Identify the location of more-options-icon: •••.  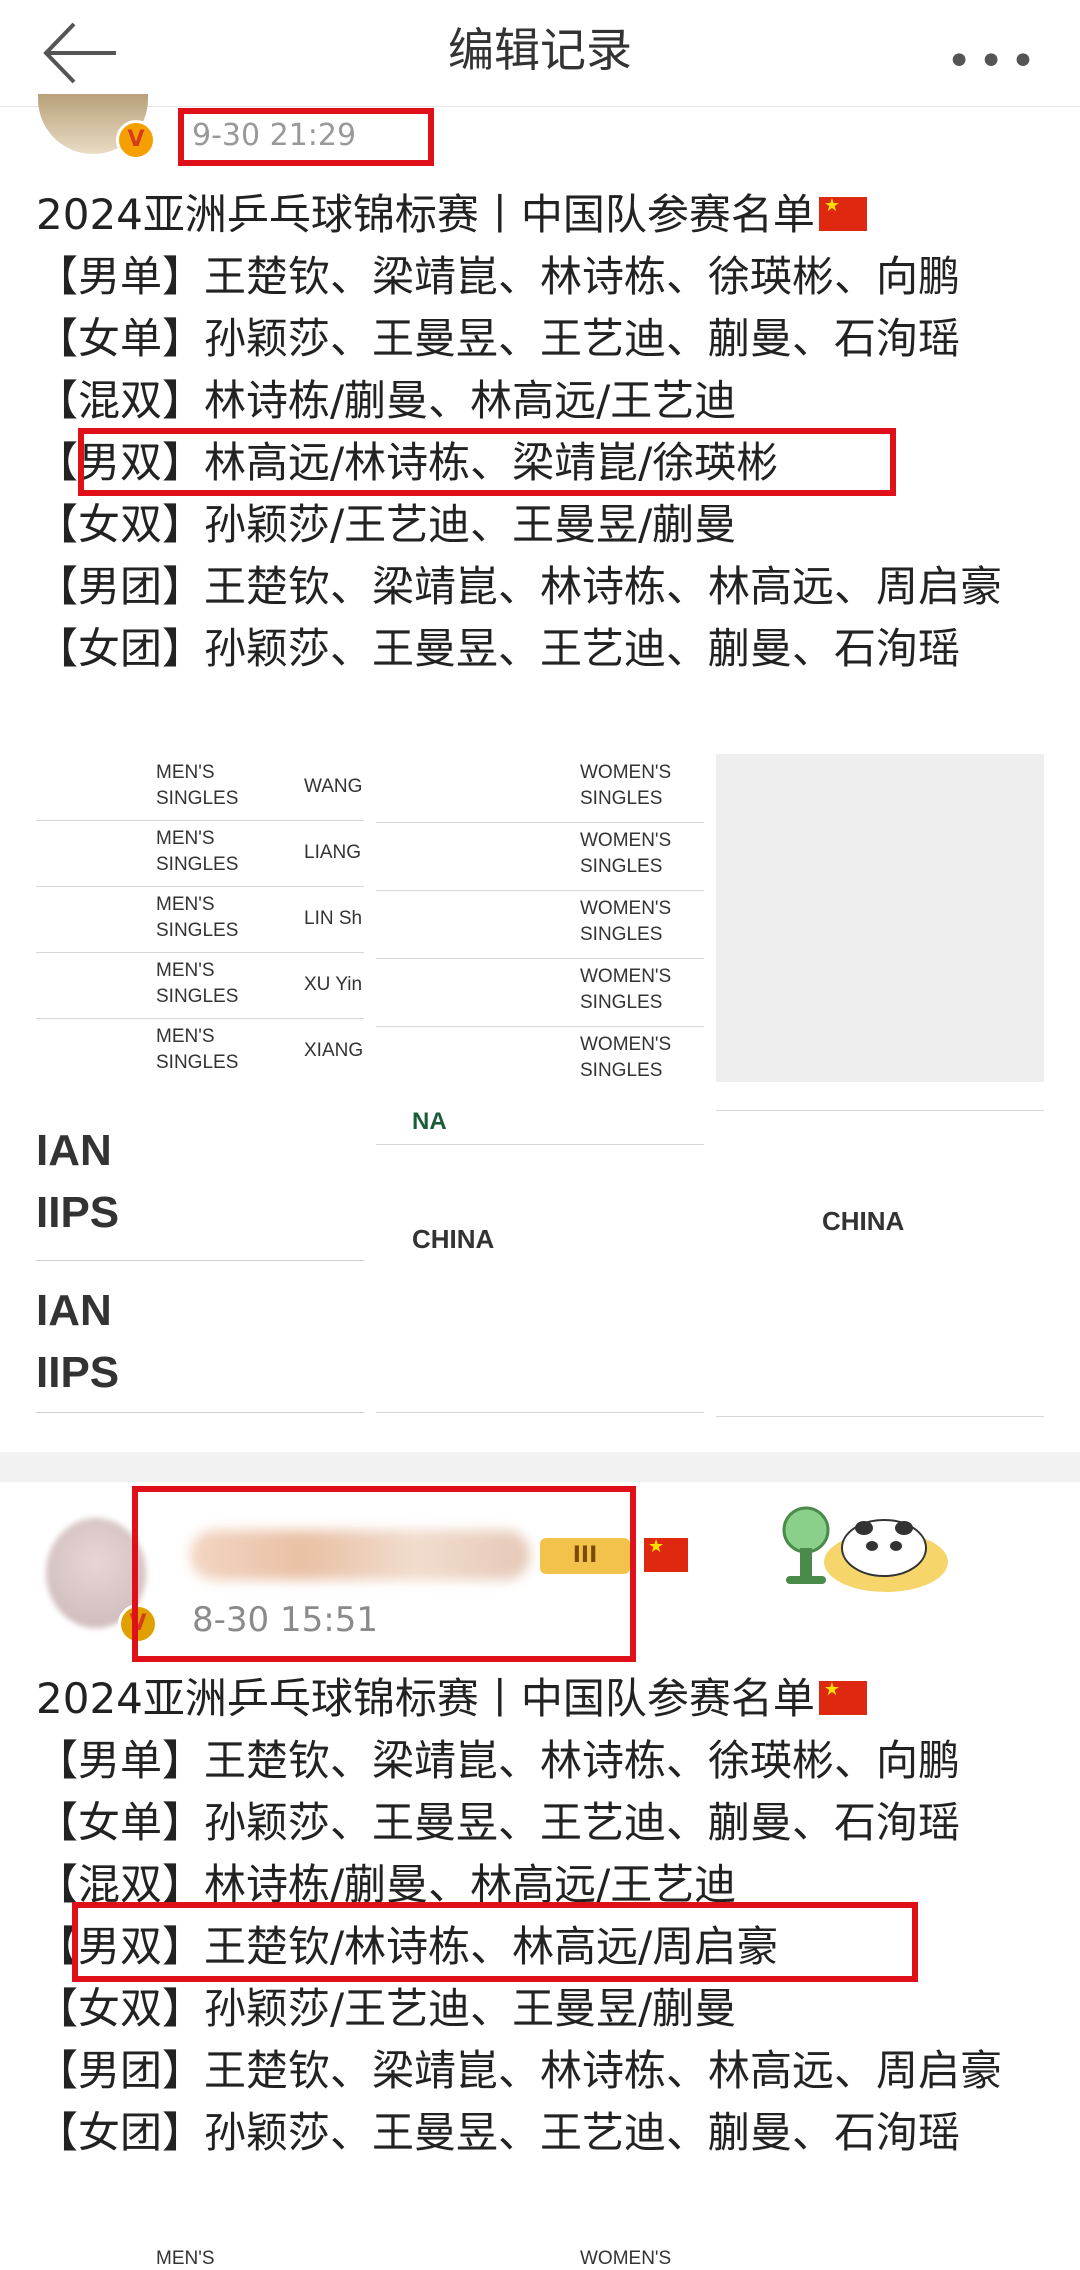
(994, 61).